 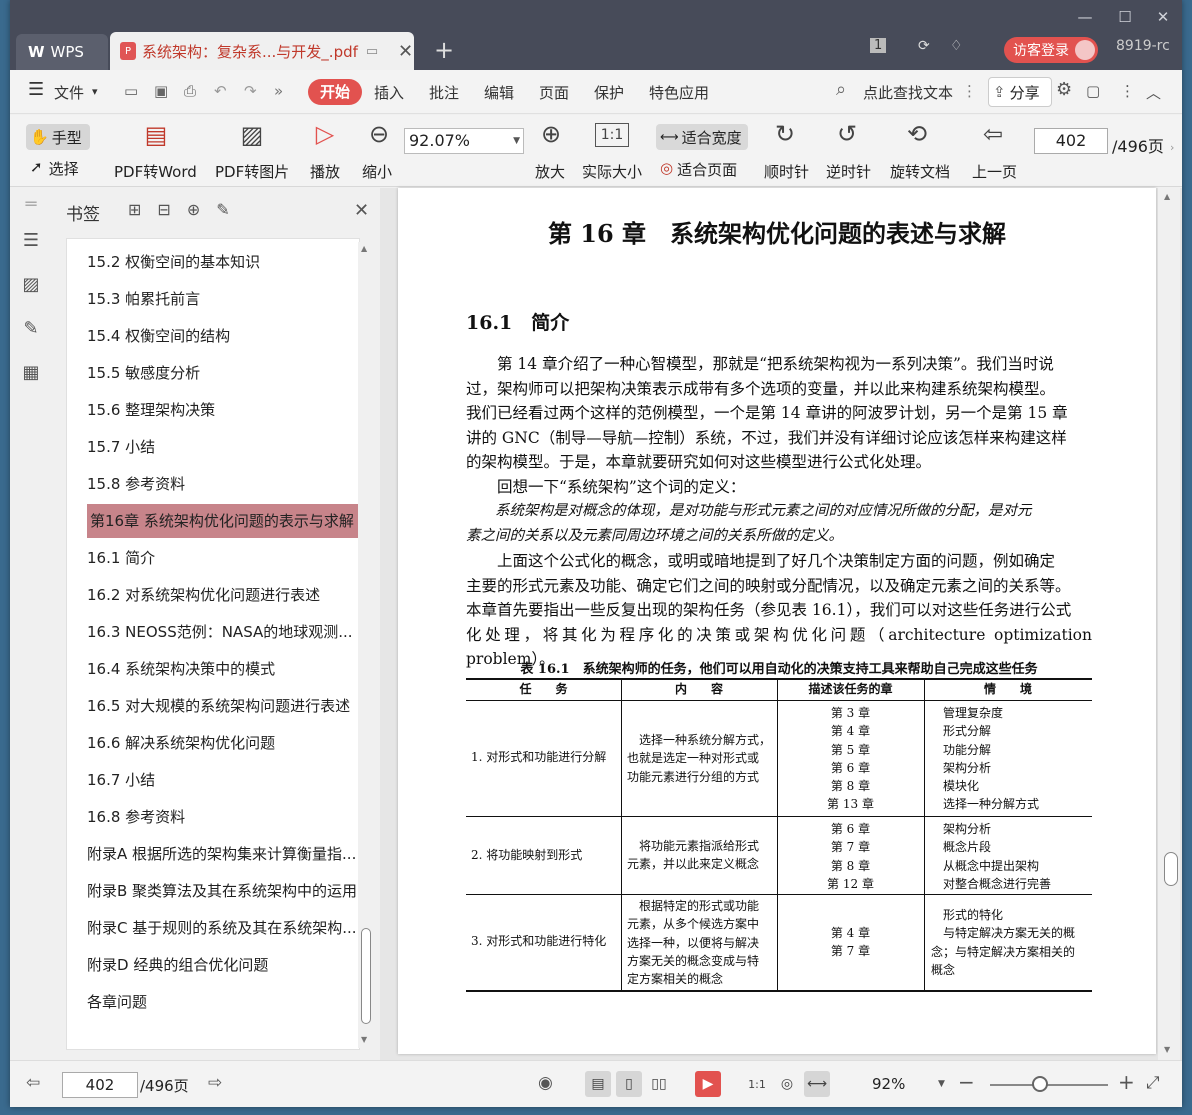 What do you see at coordinates (215, 1083) in the screenshot?
I see `next-page-arrow-icon: ⇨` at bounding box center [215, 1083].